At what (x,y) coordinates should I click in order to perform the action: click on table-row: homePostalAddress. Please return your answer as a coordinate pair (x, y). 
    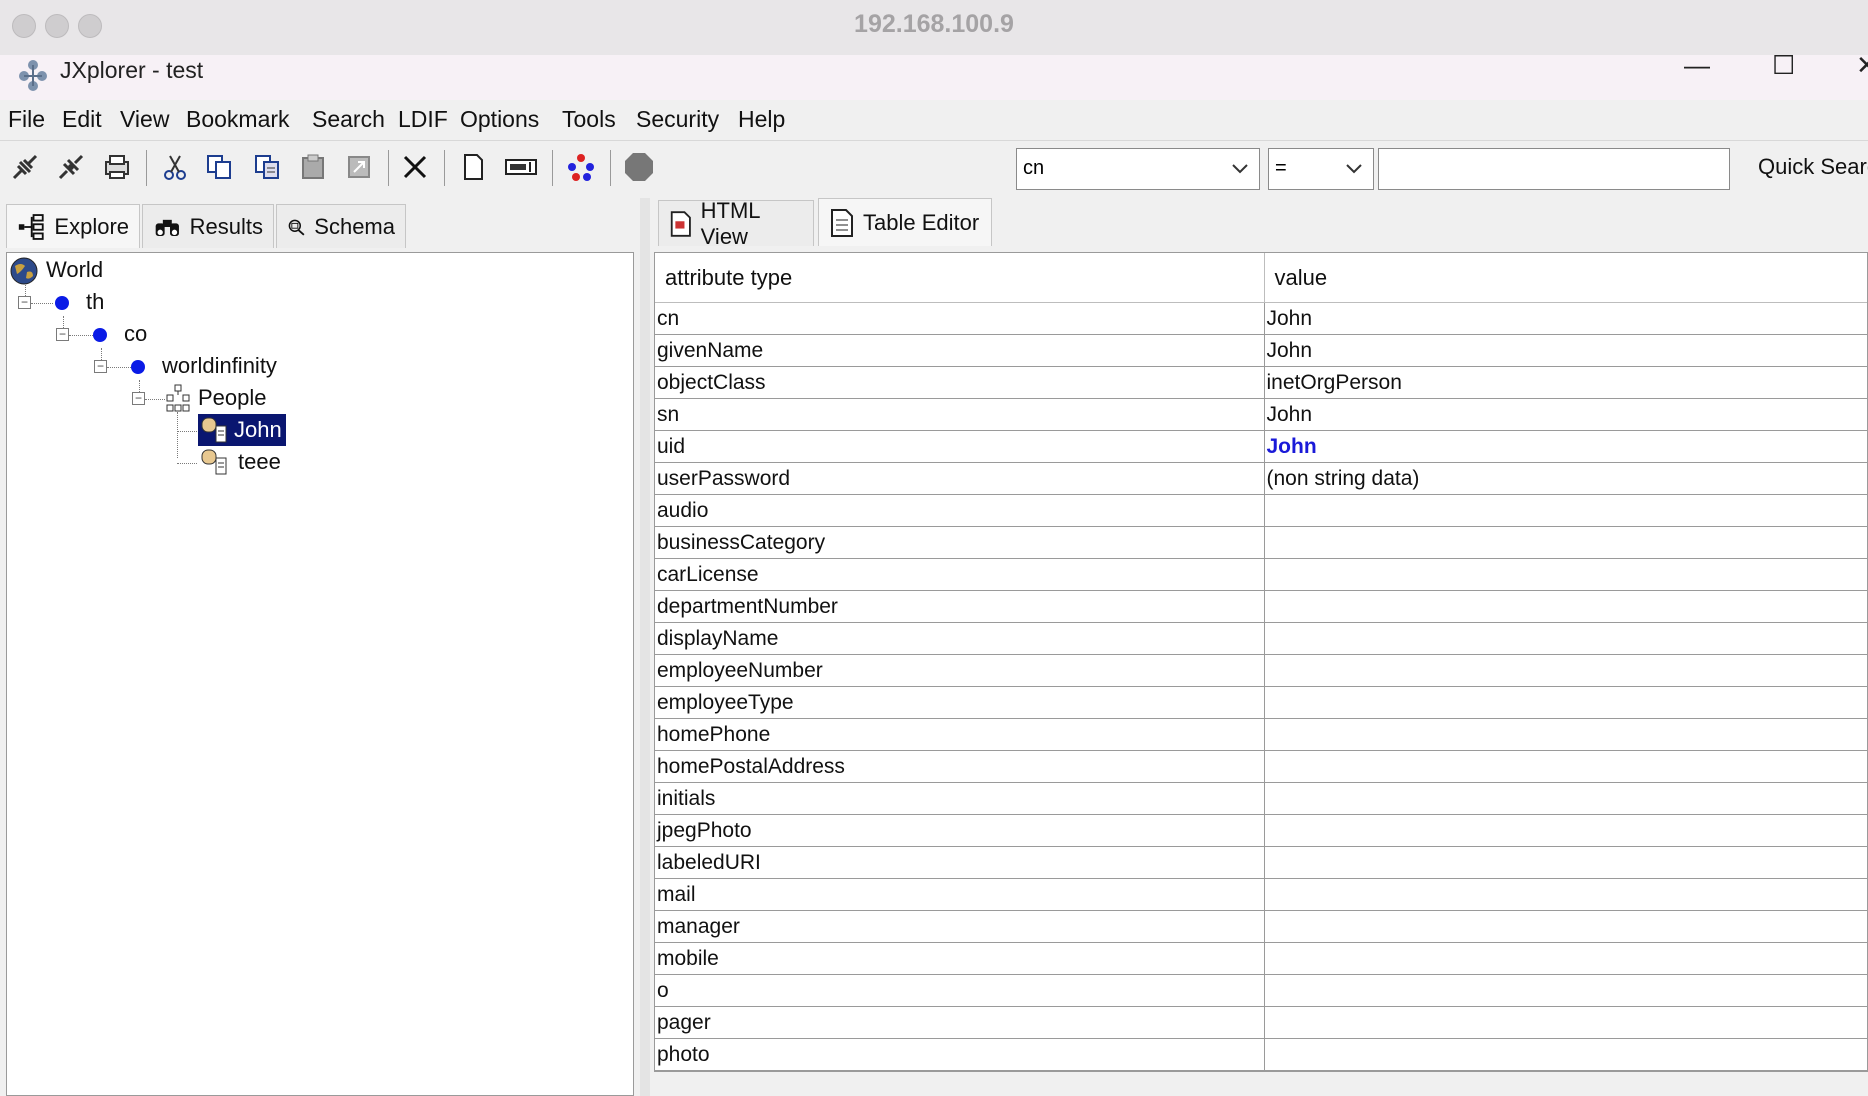
    Looking at the image, I should click on (1261, 766).